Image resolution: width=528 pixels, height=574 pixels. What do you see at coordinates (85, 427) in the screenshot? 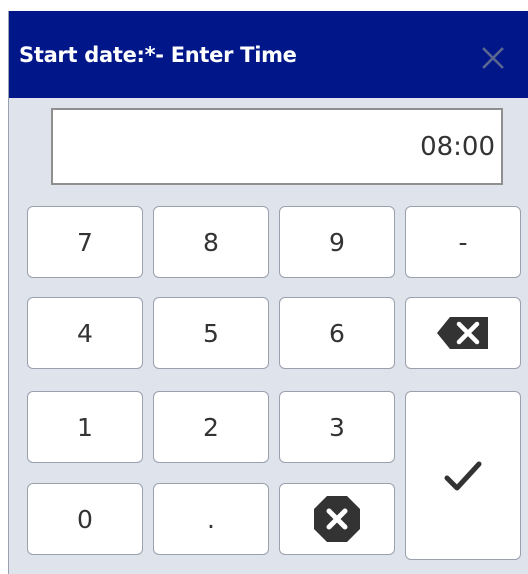
I see `key-1: 1` at bounding box center [85, 427].